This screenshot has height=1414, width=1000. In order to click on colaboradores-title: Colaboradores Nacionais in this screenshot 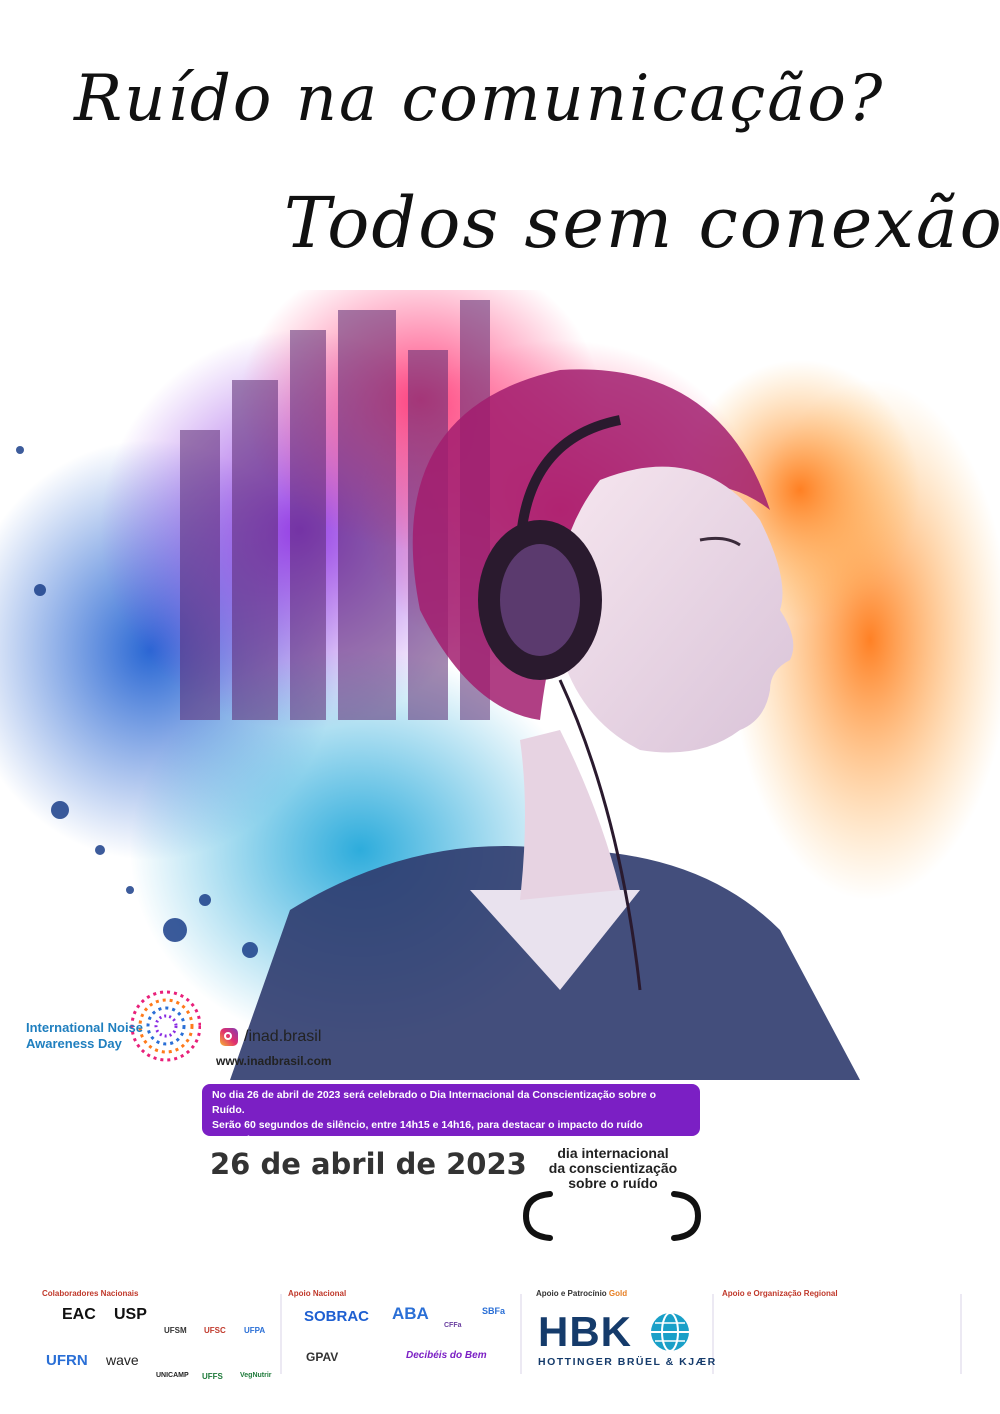, I will do `click(90, 1293)`.